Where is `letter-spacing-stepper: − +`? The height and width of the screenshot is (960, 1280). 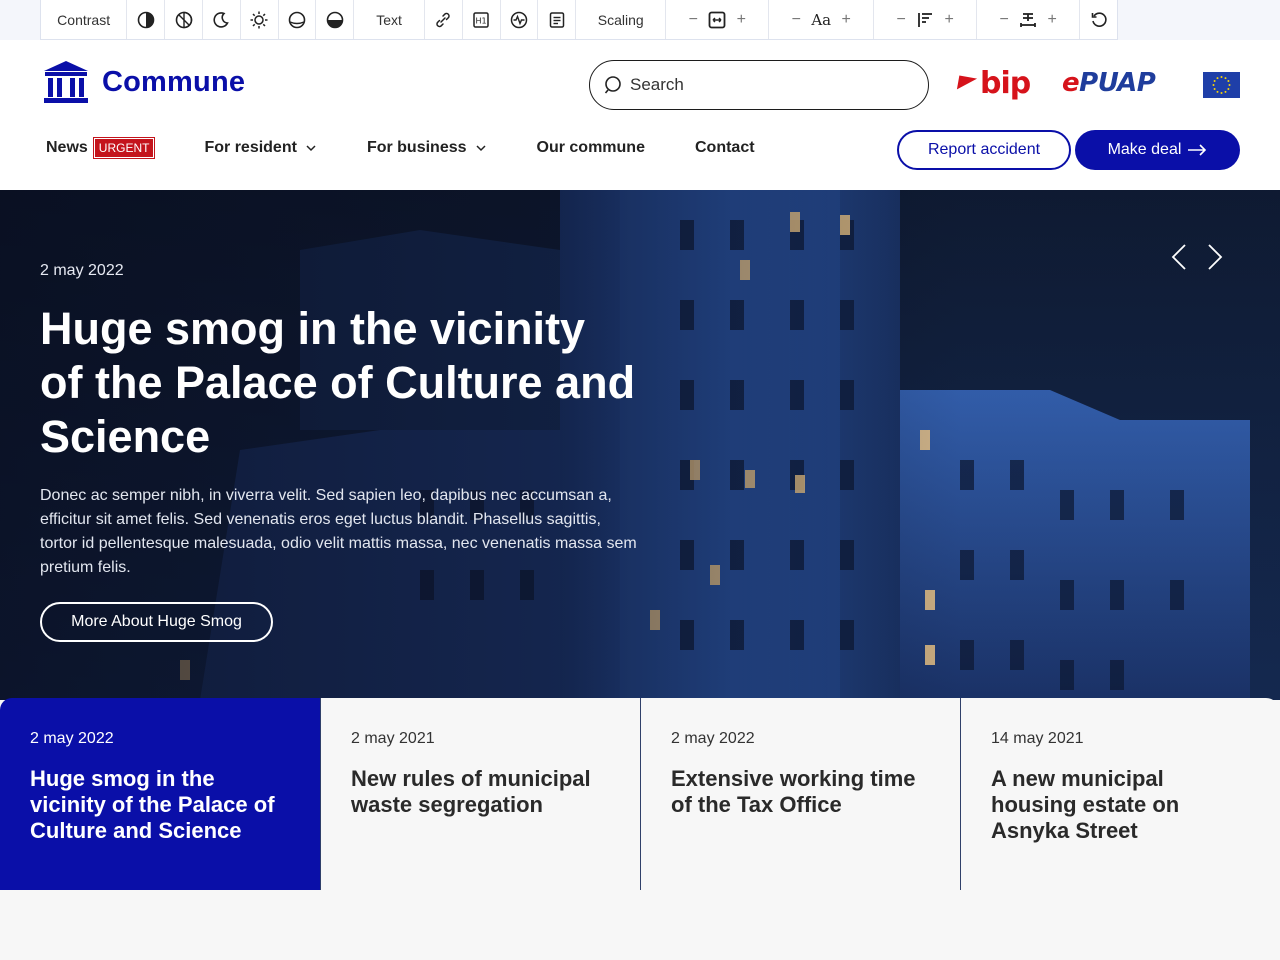
letter-spacing-stepper: − + is located at coordinates (1029, 19).